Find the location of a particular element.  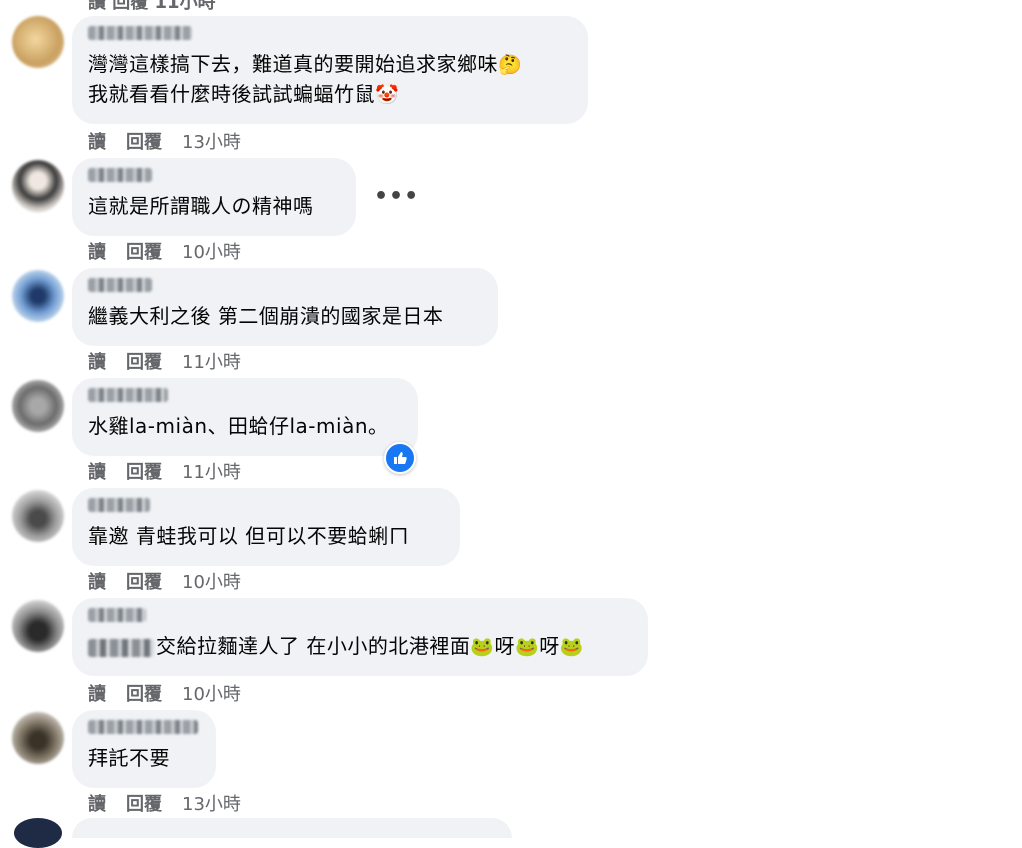

comment-bubble: 繼義大利之後 第二個崩潰的國家是日本 is located at coordinates (285, 307).